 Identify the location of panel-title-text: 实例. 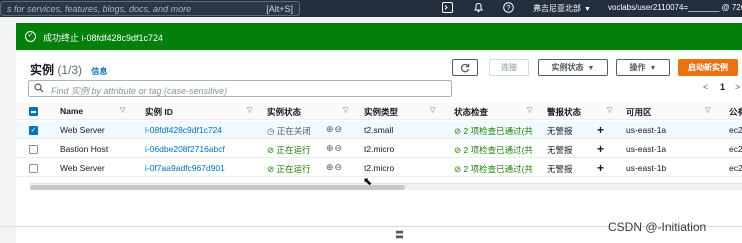
(42, 70).